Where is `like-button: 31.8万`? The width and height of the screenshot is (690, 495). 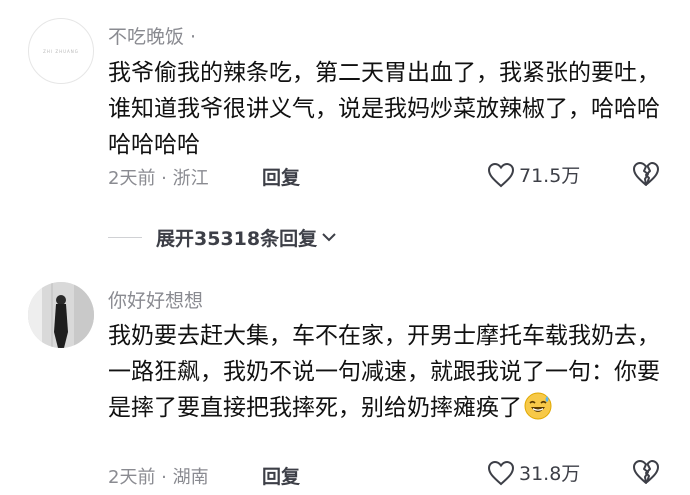 like-button: 31.8万 is located at coordinates (533, 472).